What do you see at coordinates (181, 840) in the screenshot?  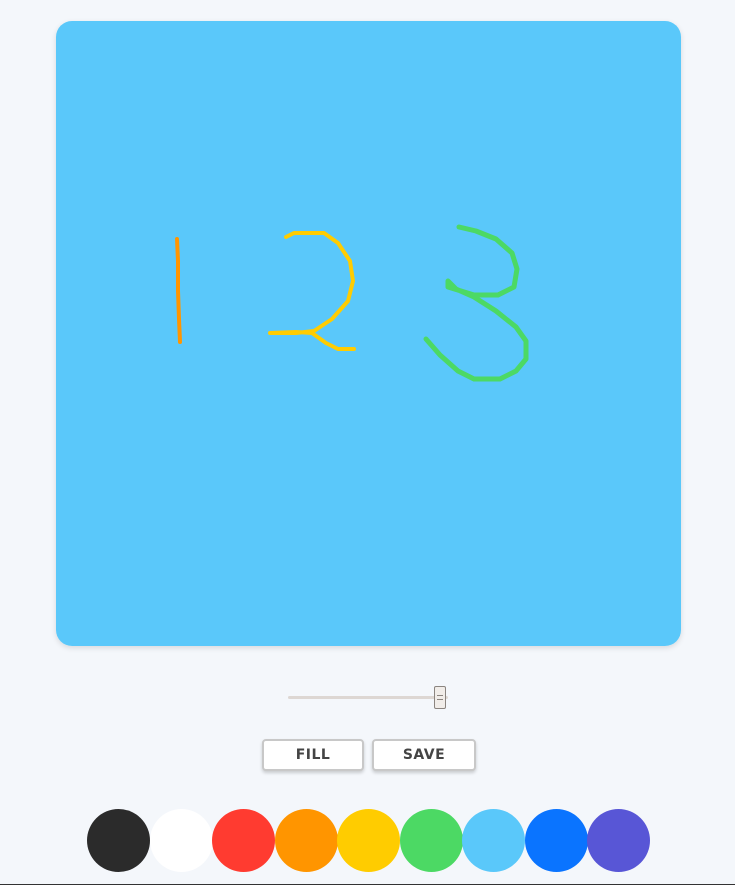 I see `color-swatch-white` at bounding box center [181, 840].